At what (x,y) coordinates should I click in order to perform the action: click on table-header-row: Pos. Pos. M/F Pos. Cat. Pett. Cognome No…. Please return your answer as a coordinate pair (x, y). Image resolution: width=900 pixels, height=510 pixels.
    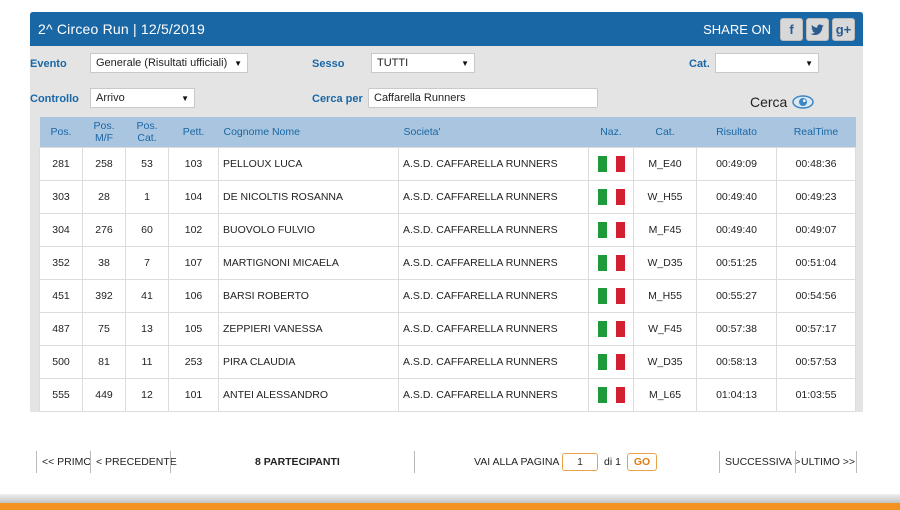
    Looking at the image, I should click on (447, 132).